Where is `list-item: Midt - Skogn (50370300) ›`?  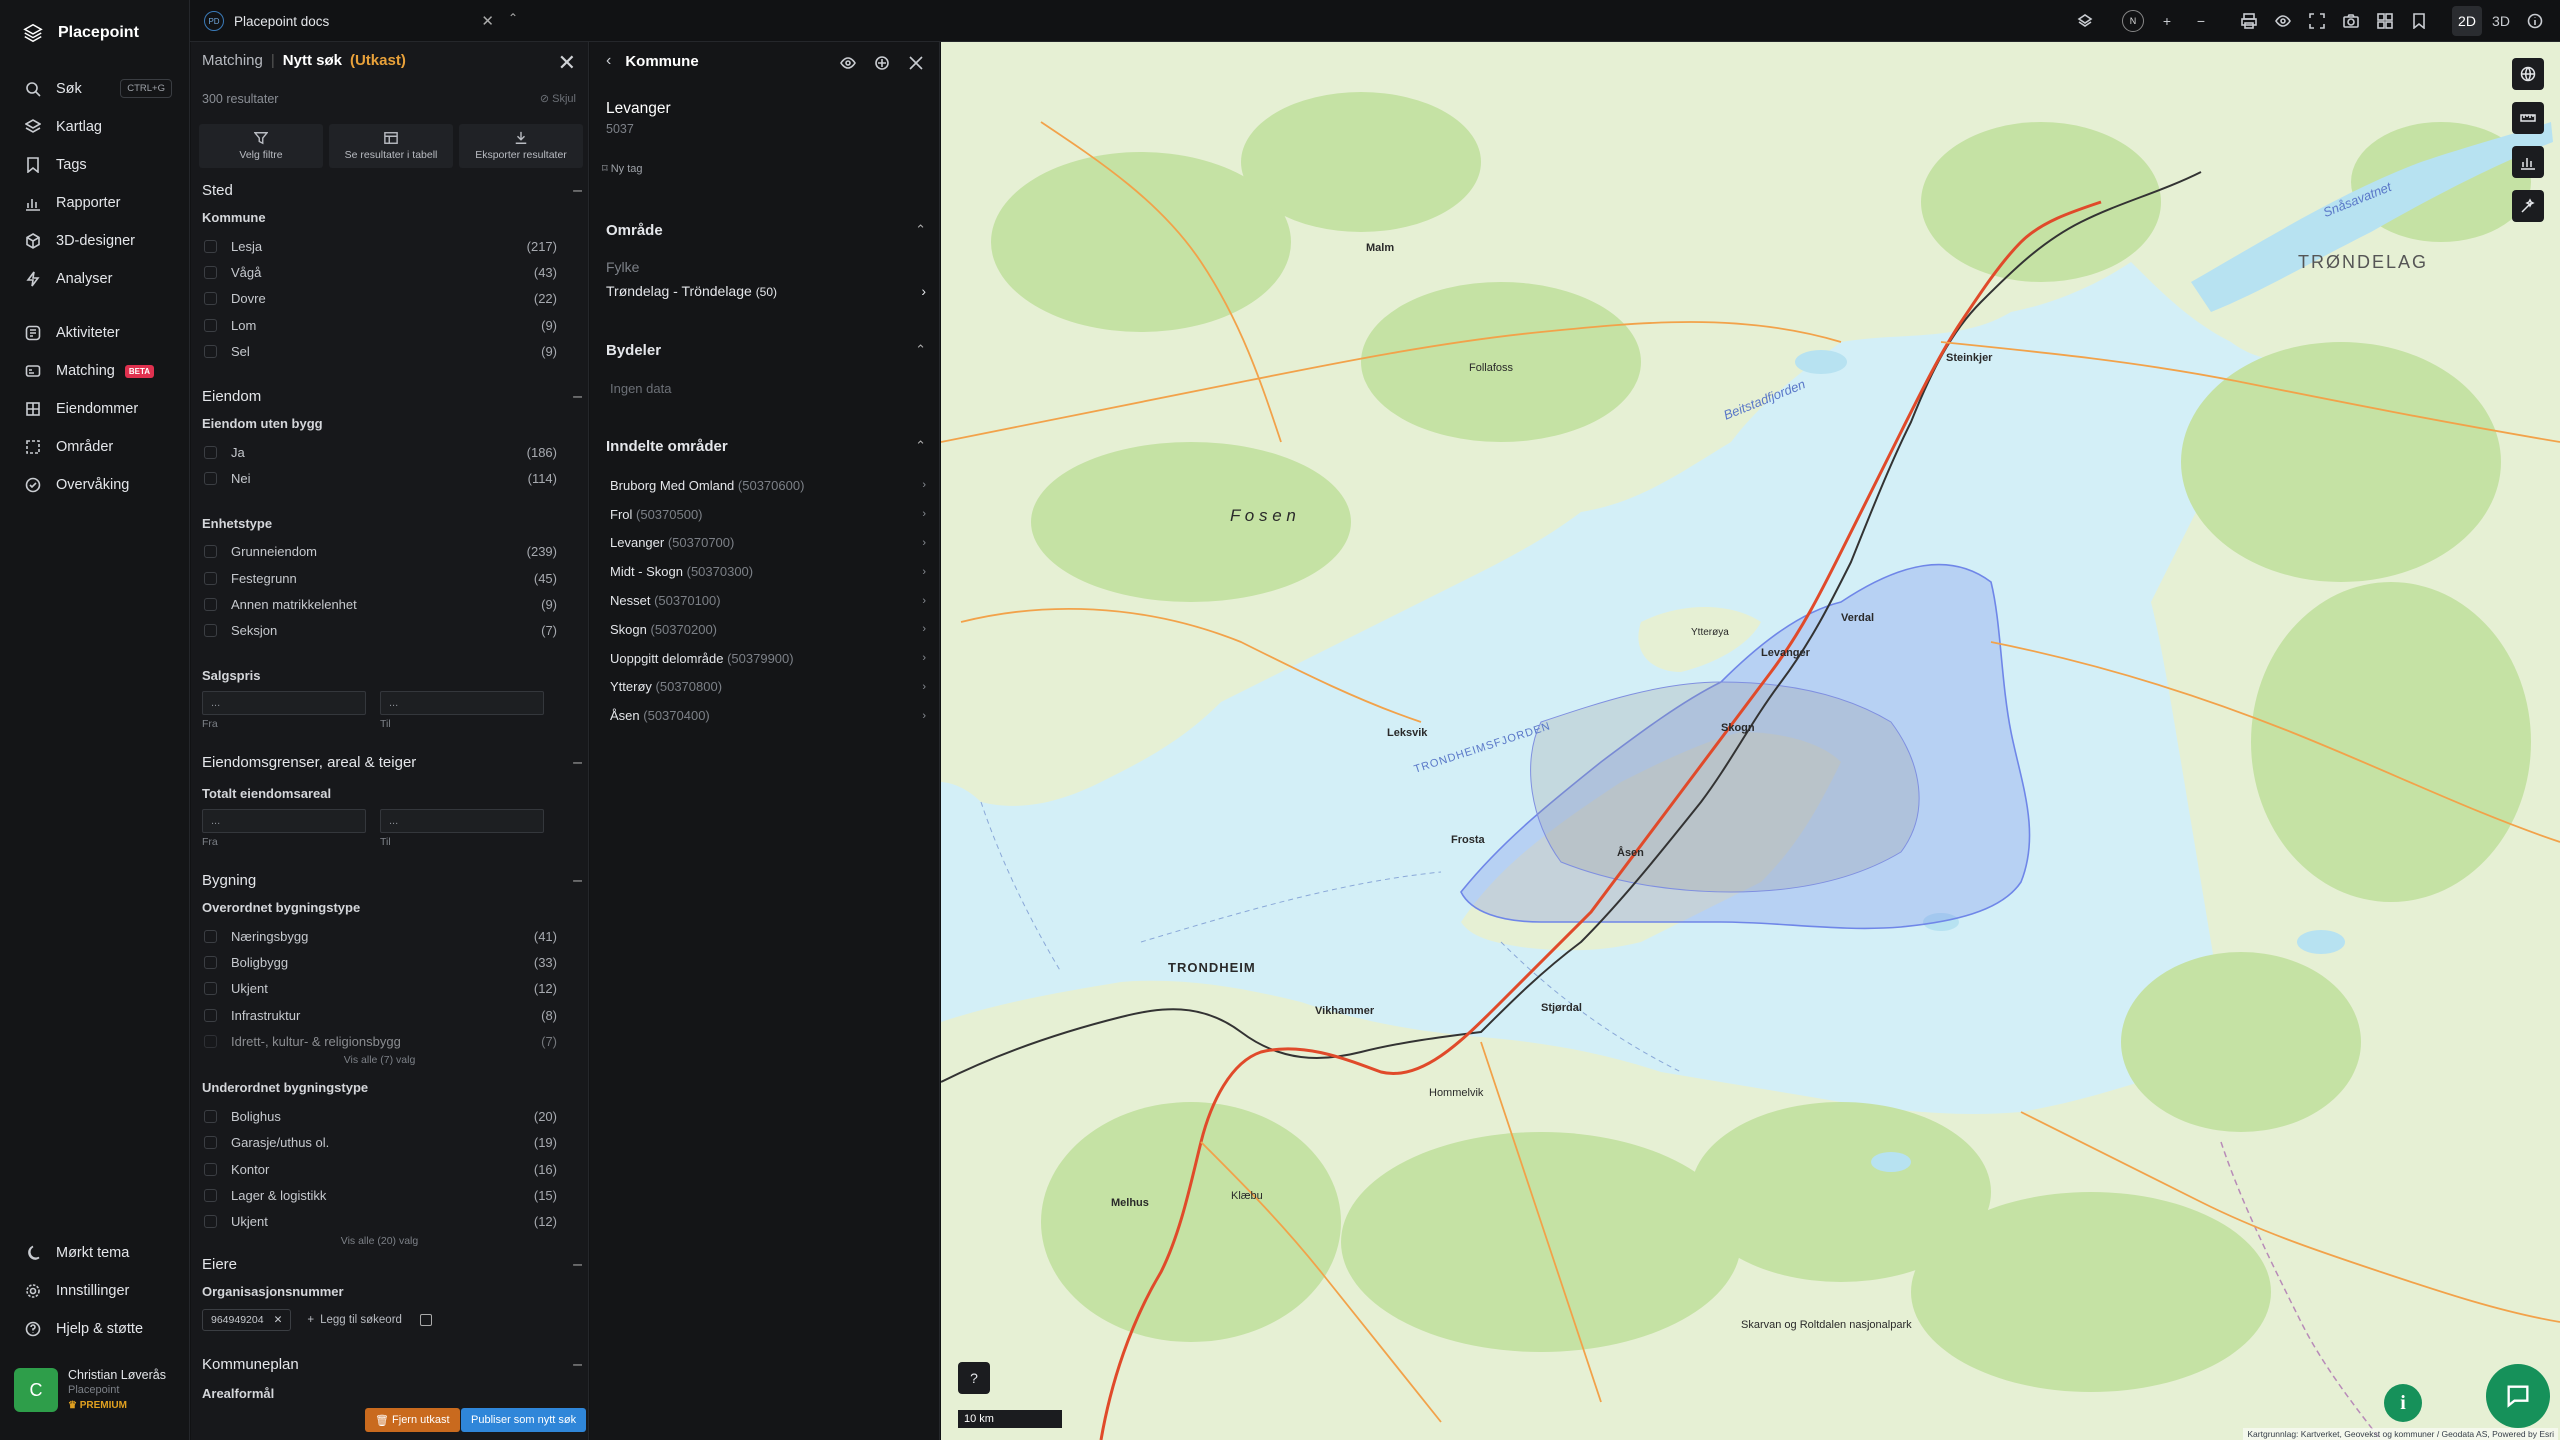 list-item: Midt - Skogn (50370300) › is located at coordinates (766, 571).